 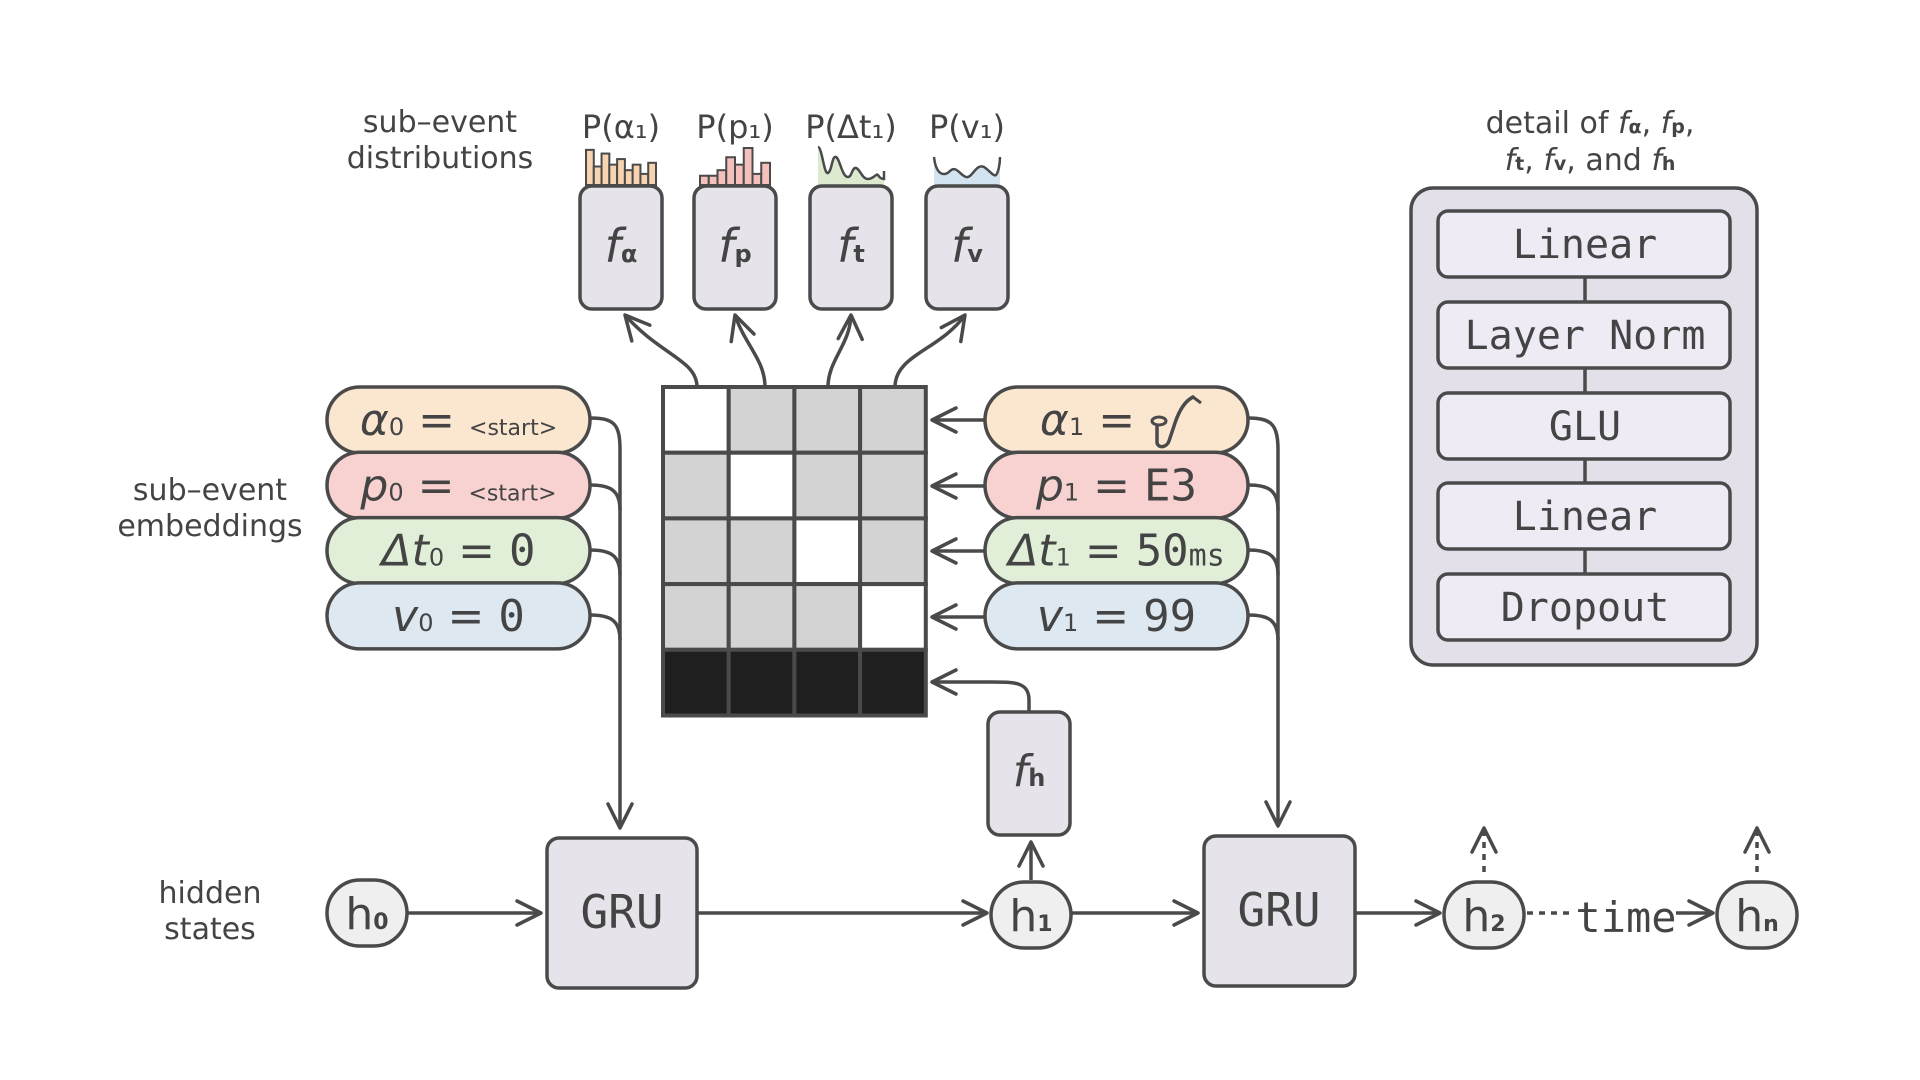 I want to click on right-embedding-3: v1 = 99, so click(x=1116, y=616).